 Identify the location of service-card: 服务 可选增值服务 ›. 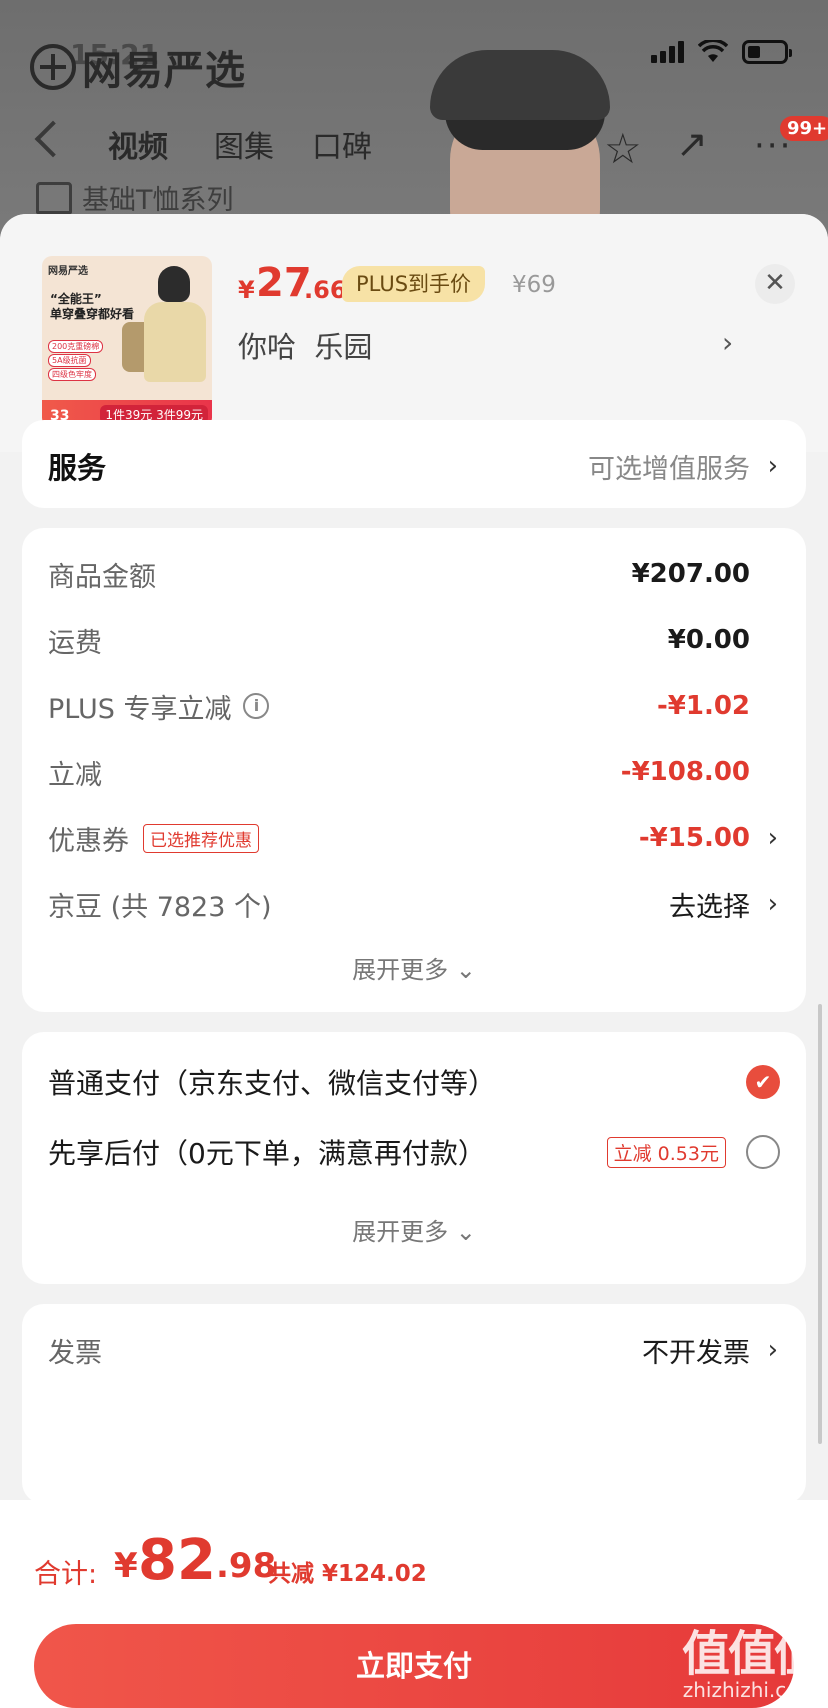
(414, 464).